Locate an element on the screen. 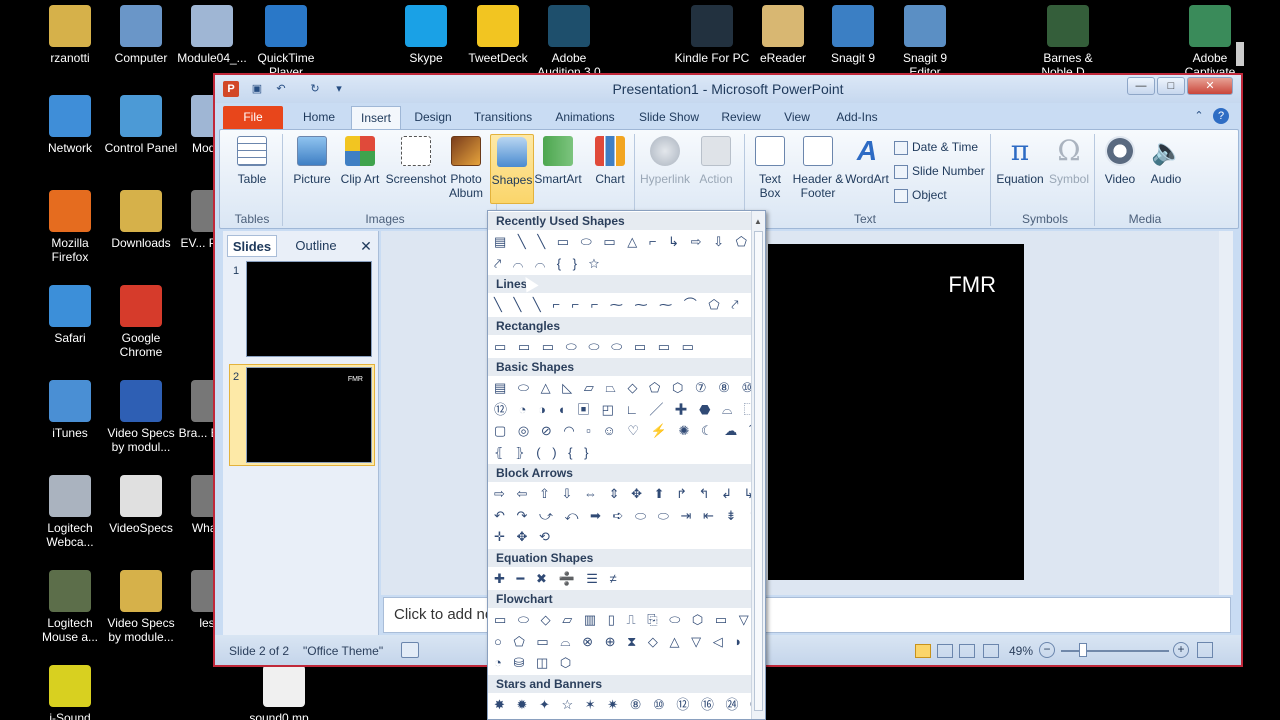 The image size is (1280, 720). shapes-row: ⦃ ⦄ ( ) { } is located at coordinates (543, 453).